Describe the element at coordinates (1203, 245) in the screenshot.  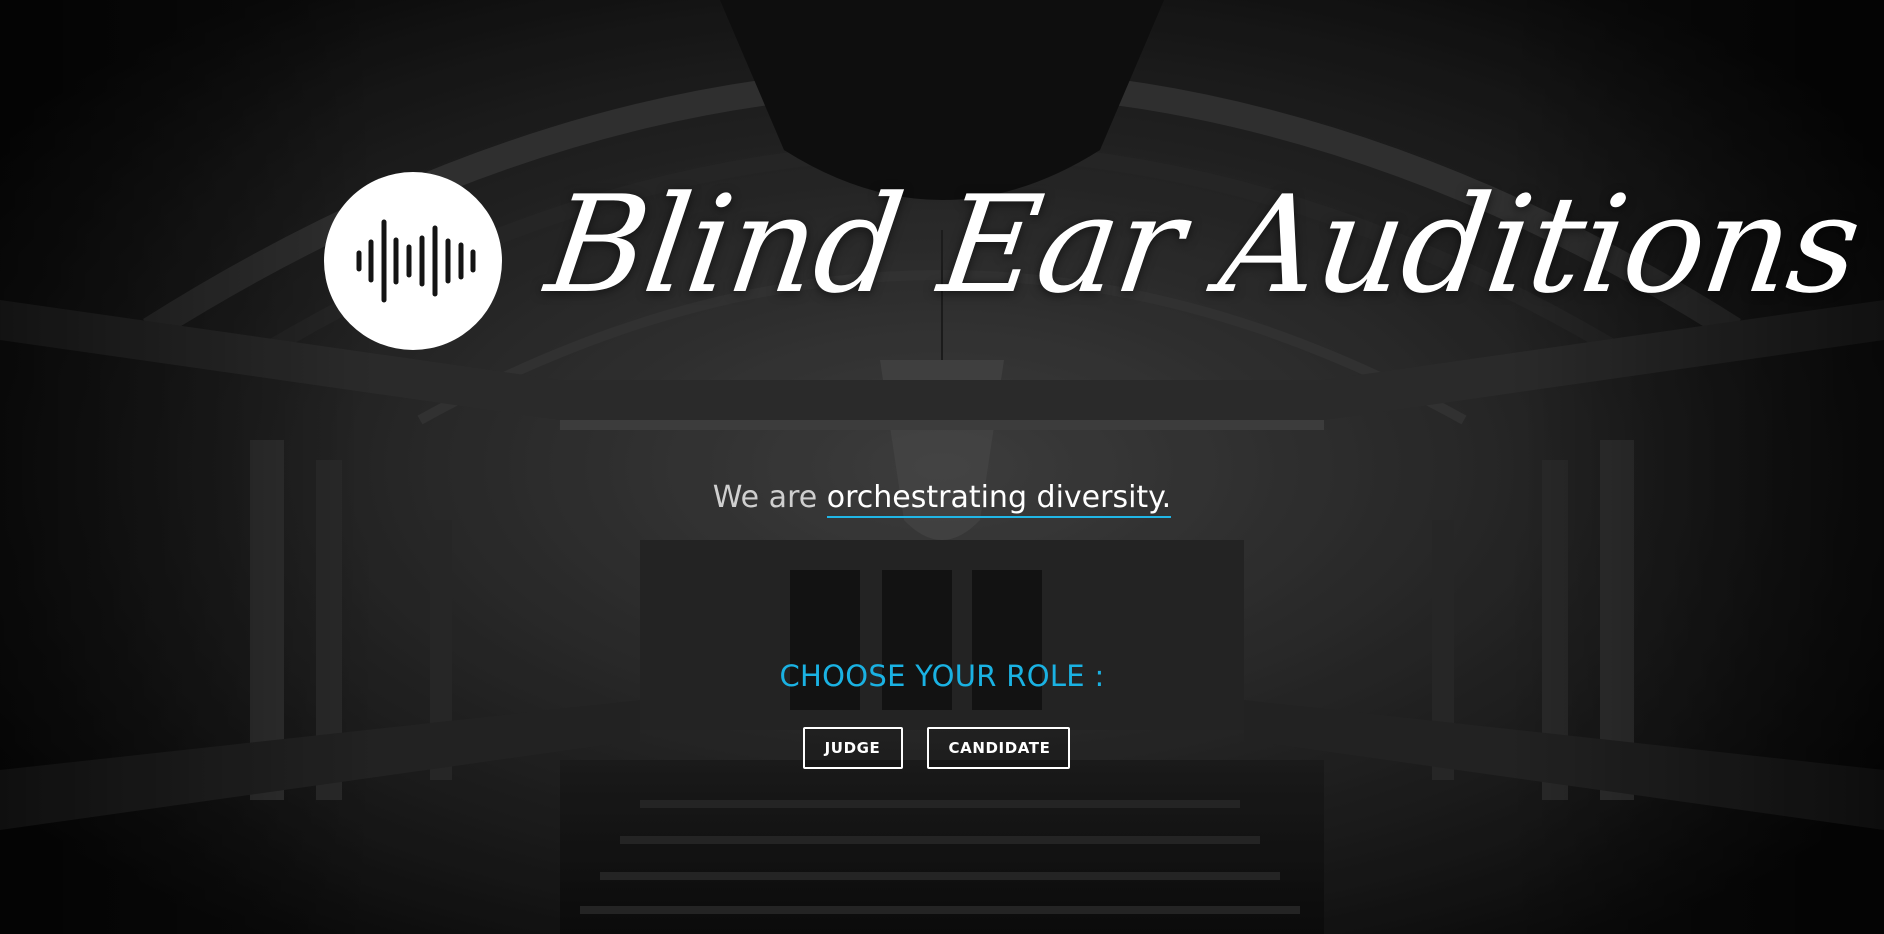
I see `site-title: Blind Ear Auditions` at that location.